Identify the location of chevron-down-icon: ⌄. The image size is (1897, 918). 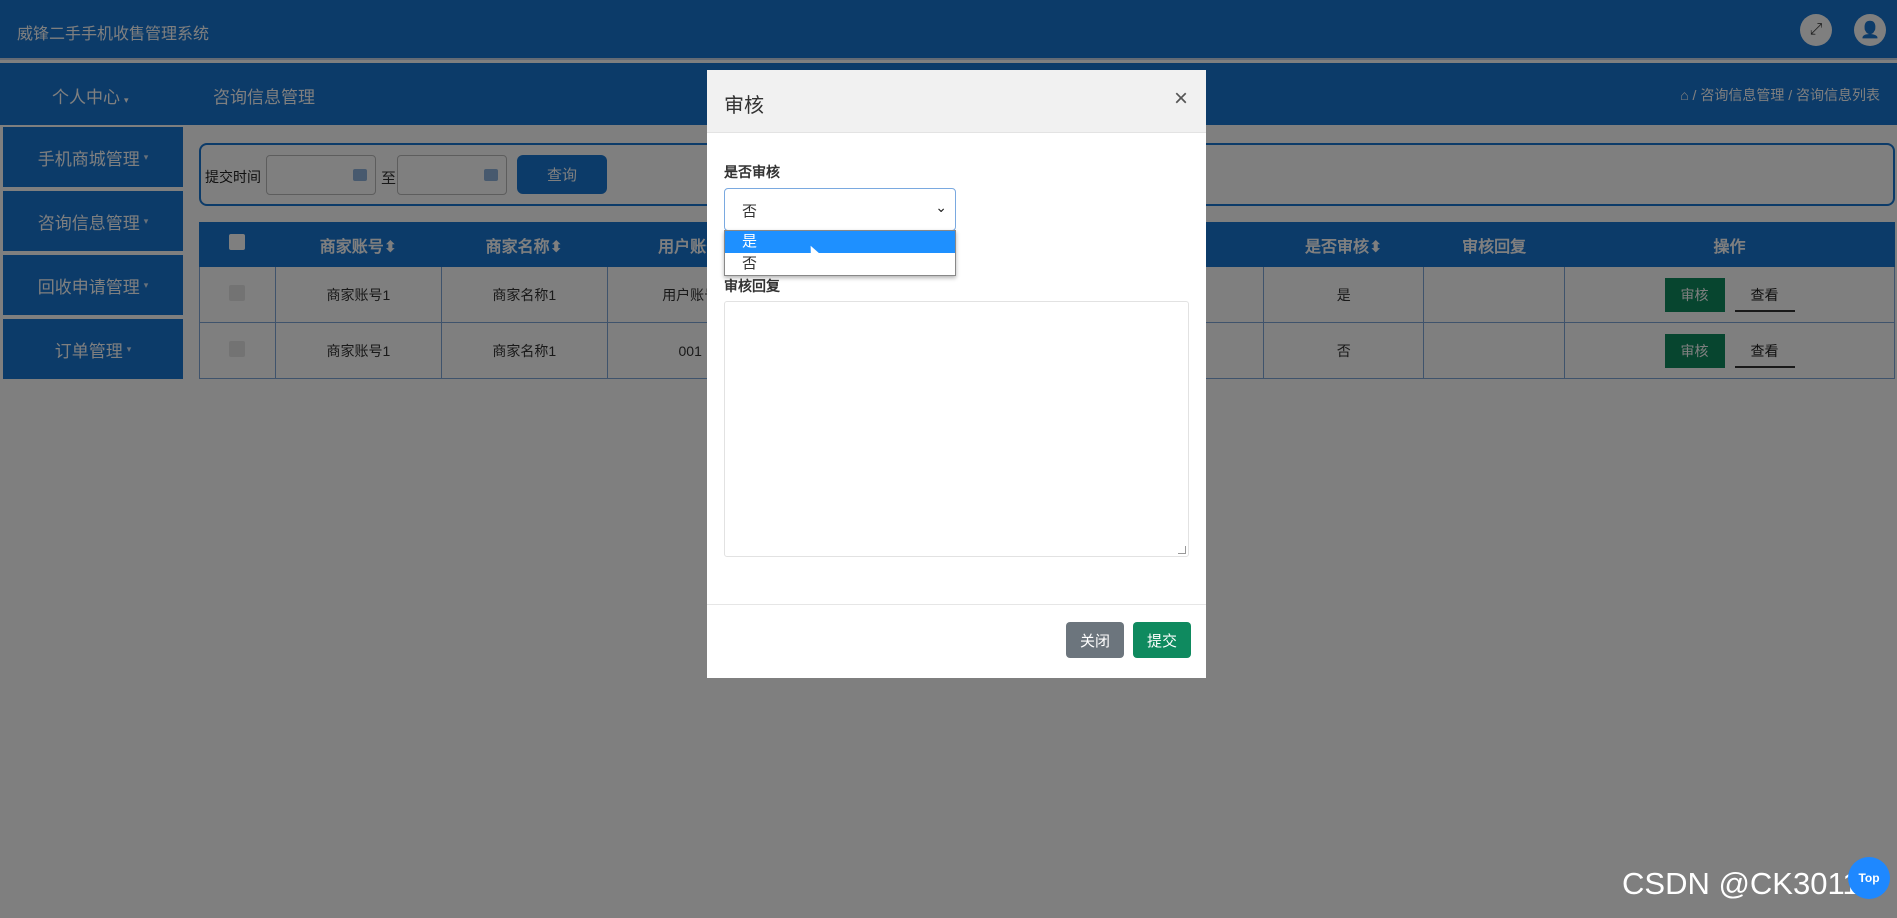
(941, 207).